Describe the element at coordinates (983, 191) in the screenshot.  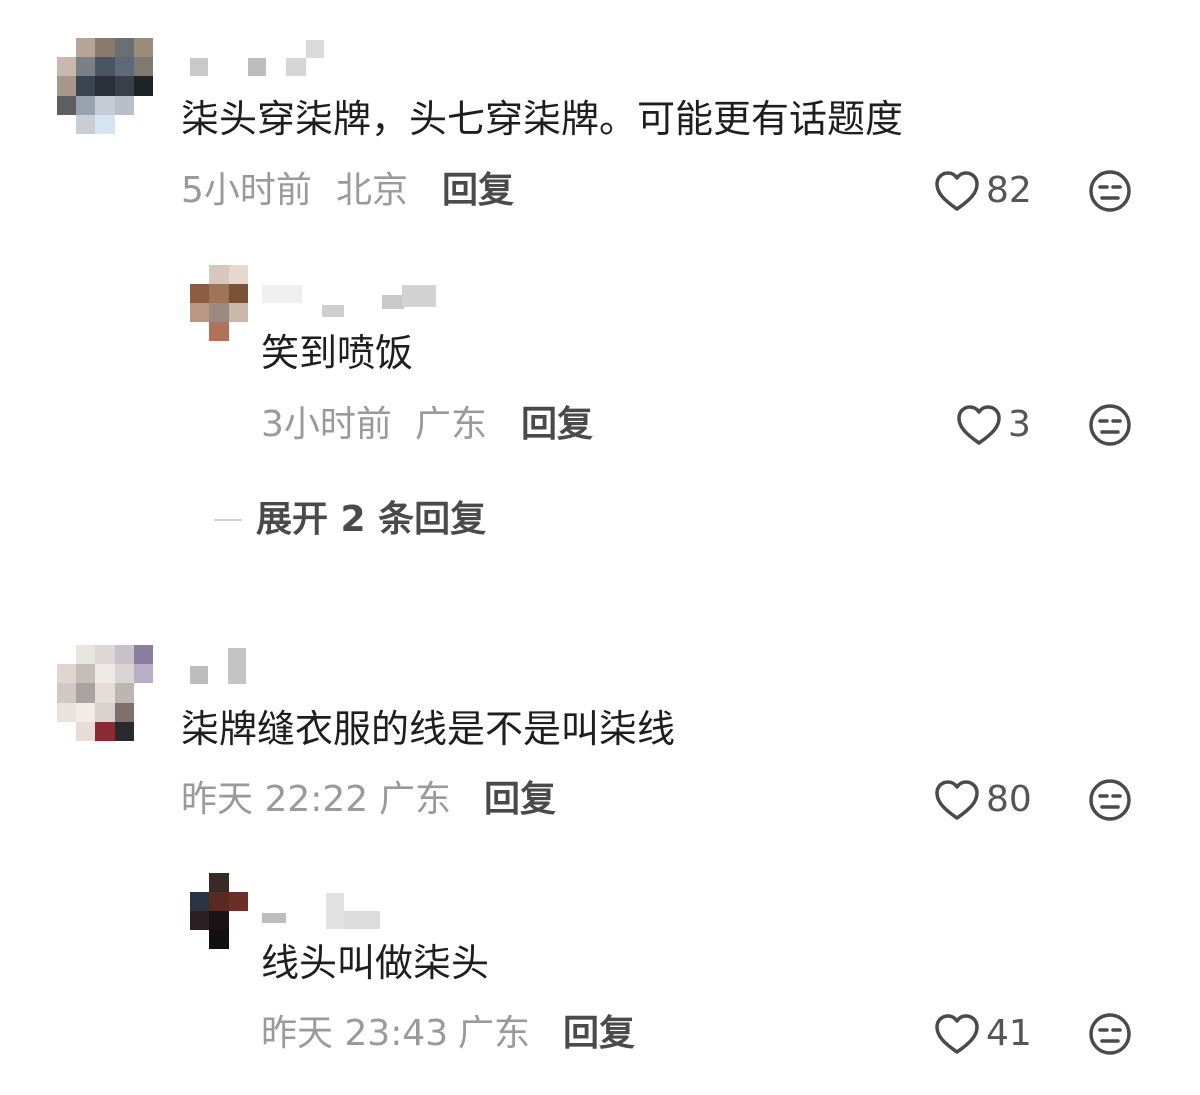
I see `like-button: 82` at that location.